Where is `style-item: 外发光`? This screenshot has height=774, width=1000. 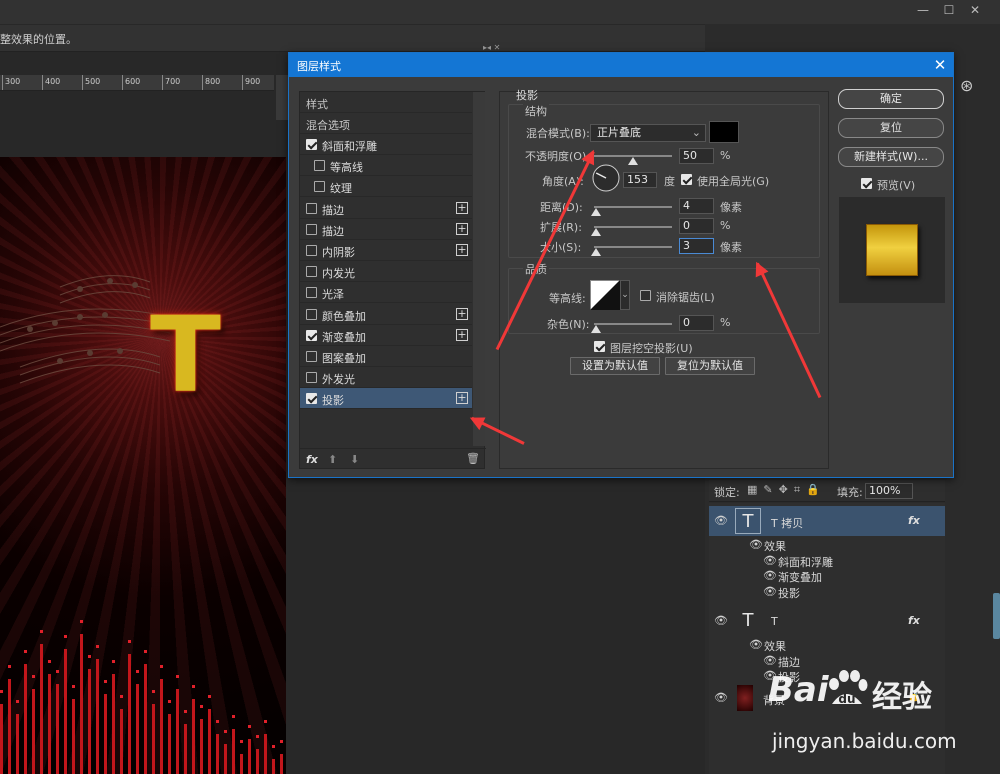 style-item: 外发光 is located at coordinates (386, 378).